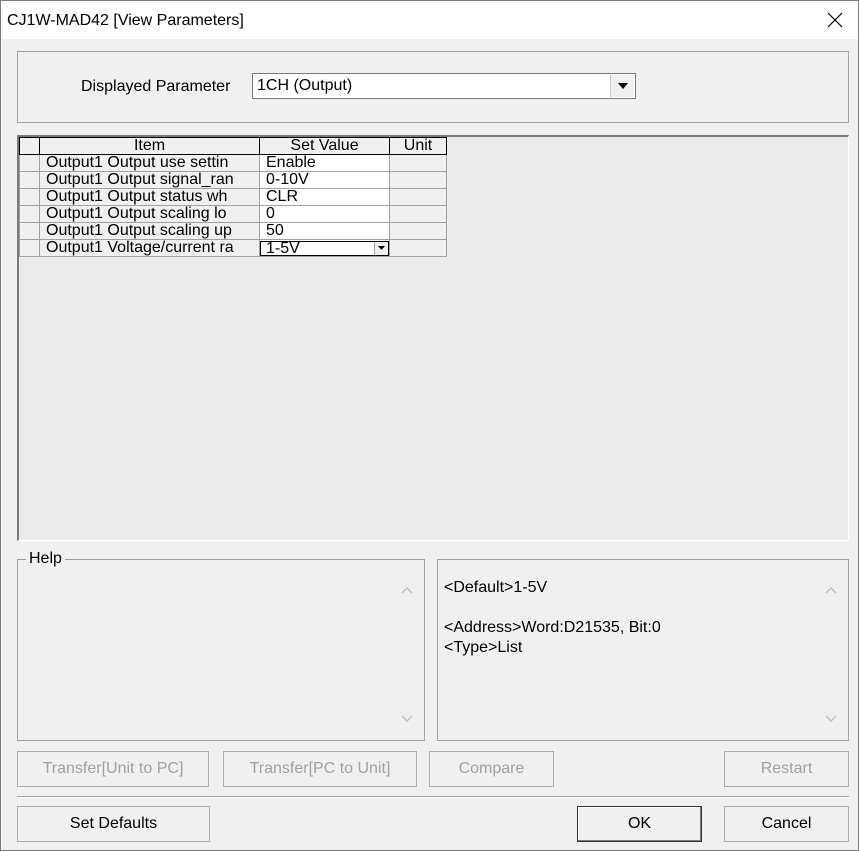  What do you see at coordinates (433, 797) in the screenshot?
I see `separator` at bounding box center [433, 797].